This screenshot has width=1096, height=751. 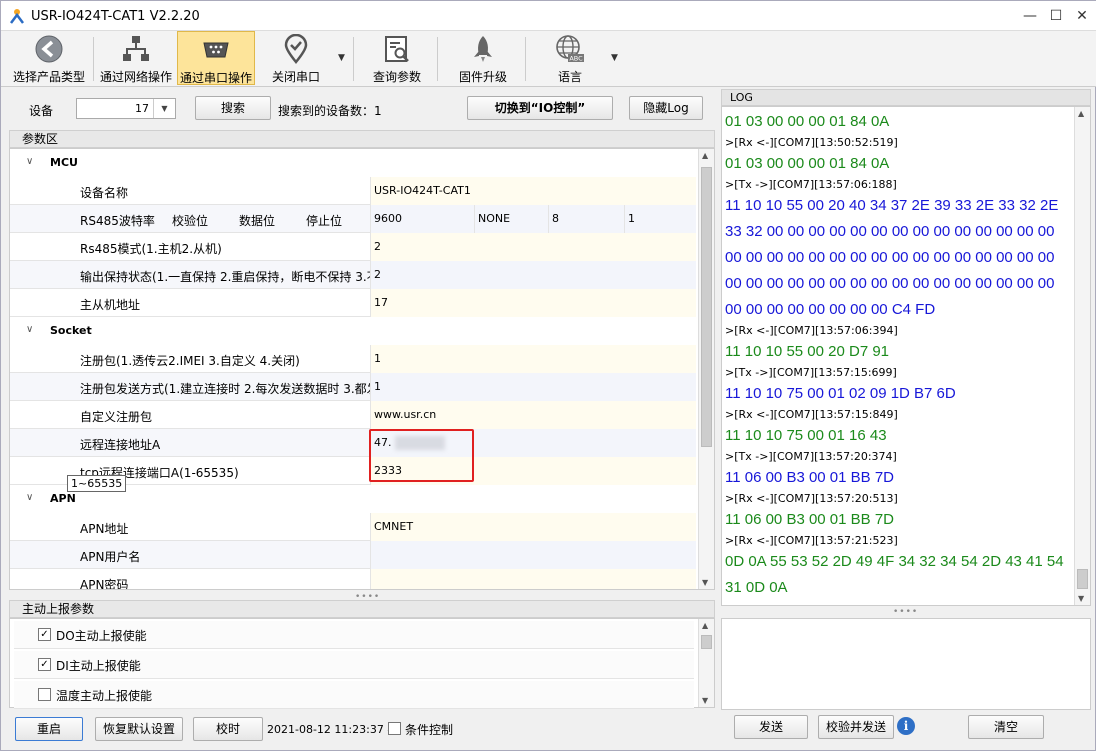 I want to click on sync-time-button: 校时, so click(x=228, y=729).